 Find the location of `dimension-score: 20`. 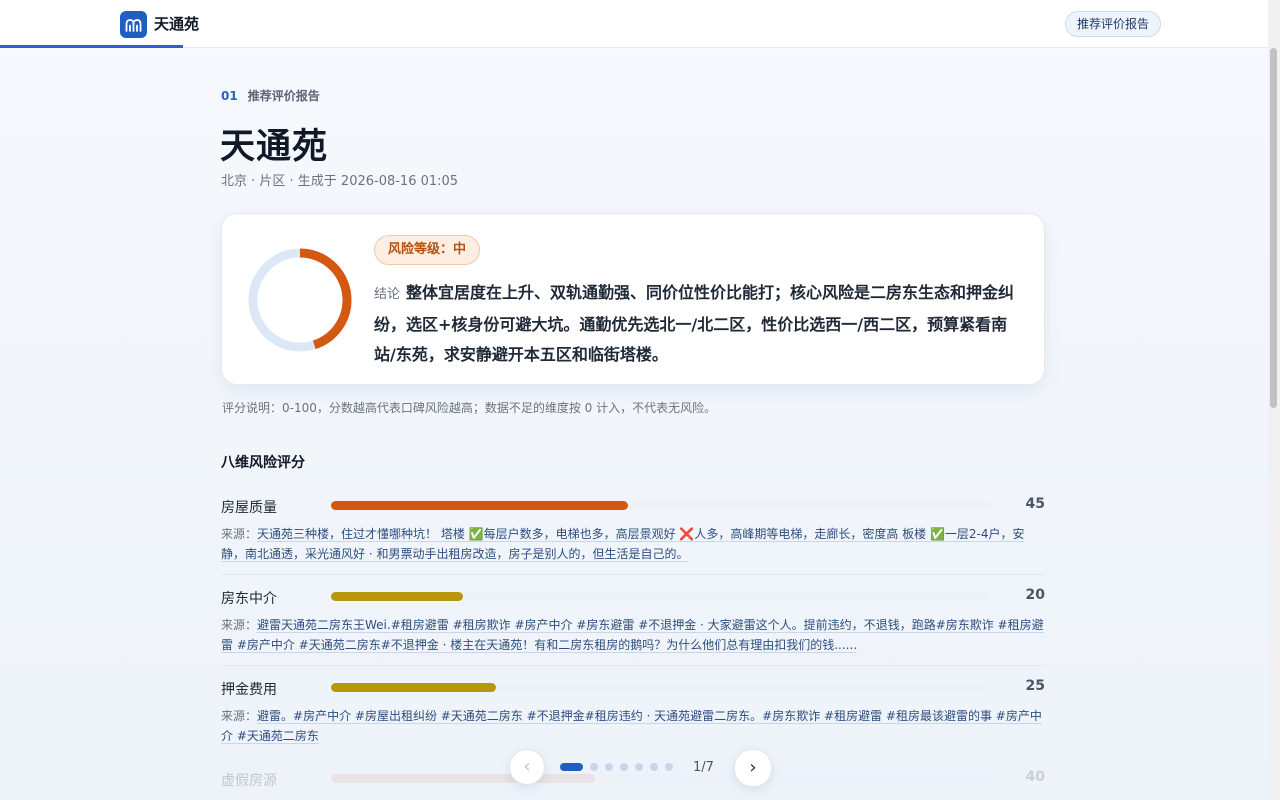

dimension-score: 20 is located at coordinates (1035, 595).